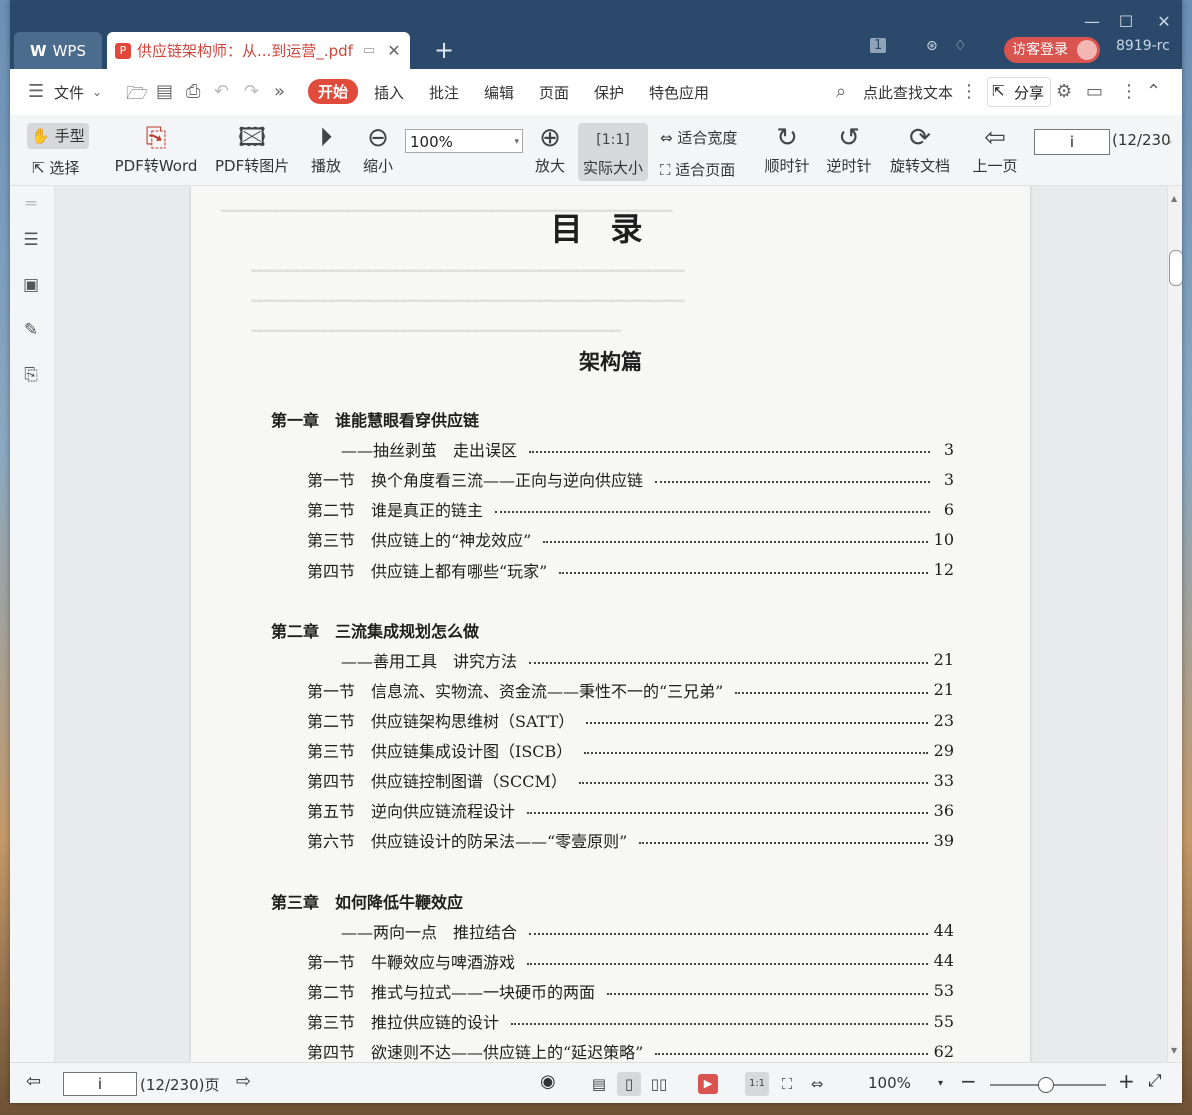  Describe the element at coordinates (444, 92) in the screenshot. I see `tab-annotate: 批注` at that location.